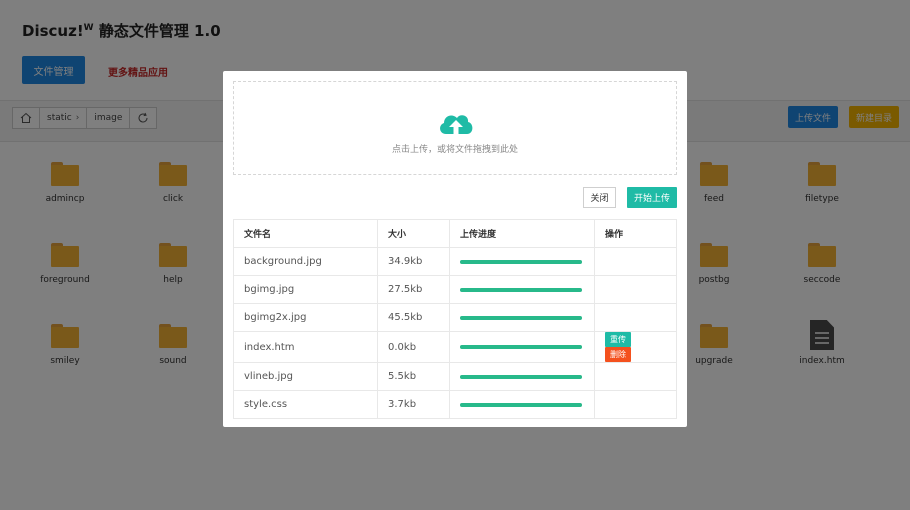 The height and width of the screenshot is (510, 910). What do you see at coordinates (522, 233) in the screenshot?
I see `column-header-progress: 上传进度` at bounding box center [522, 233].